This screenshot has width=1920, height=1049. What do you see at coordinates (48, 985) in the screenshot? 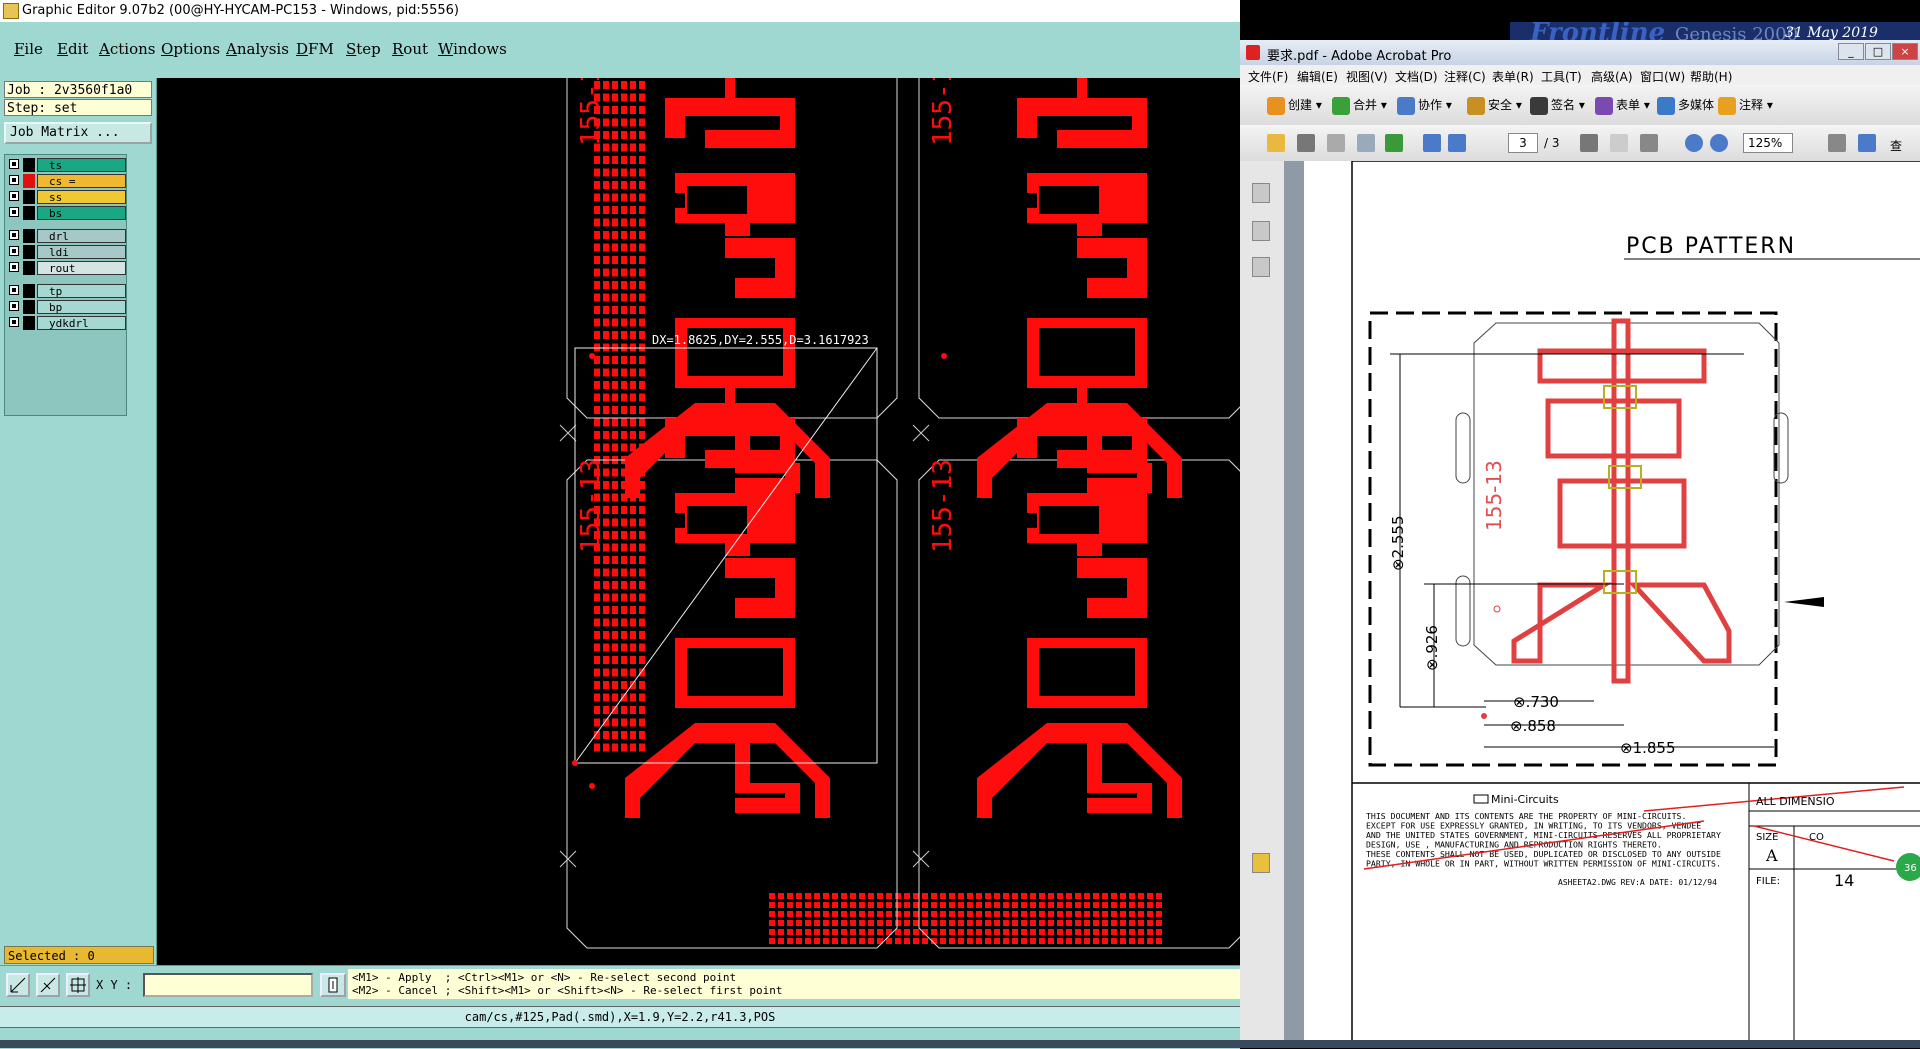
I see `measure-button` at bounding box center [48, 985].